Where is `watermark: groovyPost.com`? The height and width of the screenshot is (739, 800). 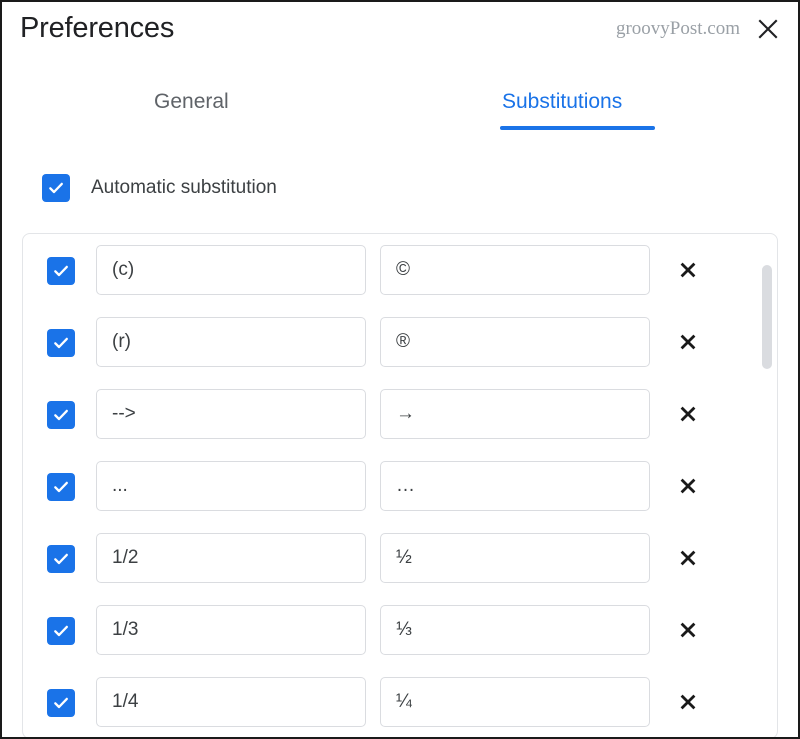 watermark: groovyPost.com is located at coordinates (677, 28).